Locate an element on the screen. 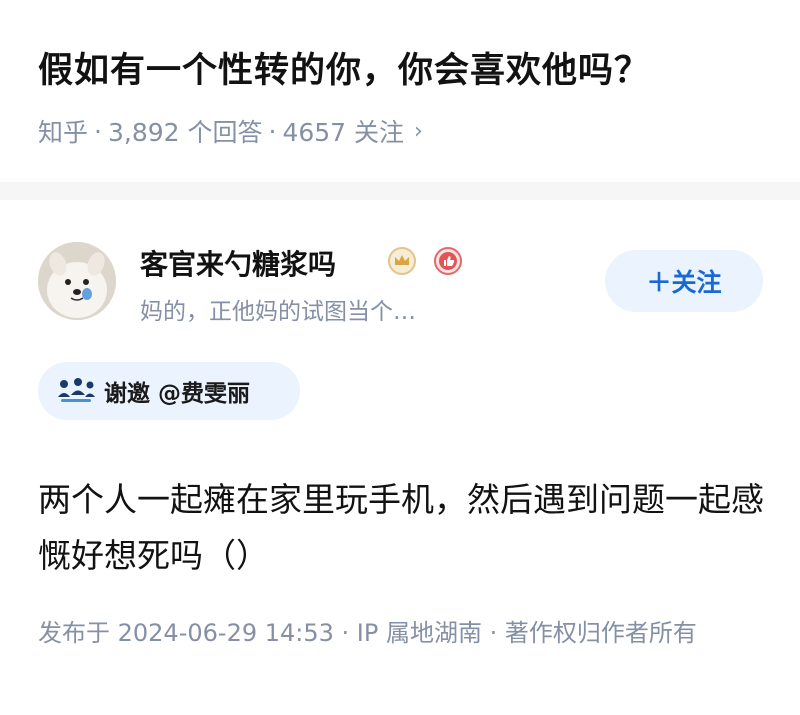 The height and width of the screenshot is (715, 800). invite-tag: 谢邀 @费雯丽 is located at coordinates (169, 391).